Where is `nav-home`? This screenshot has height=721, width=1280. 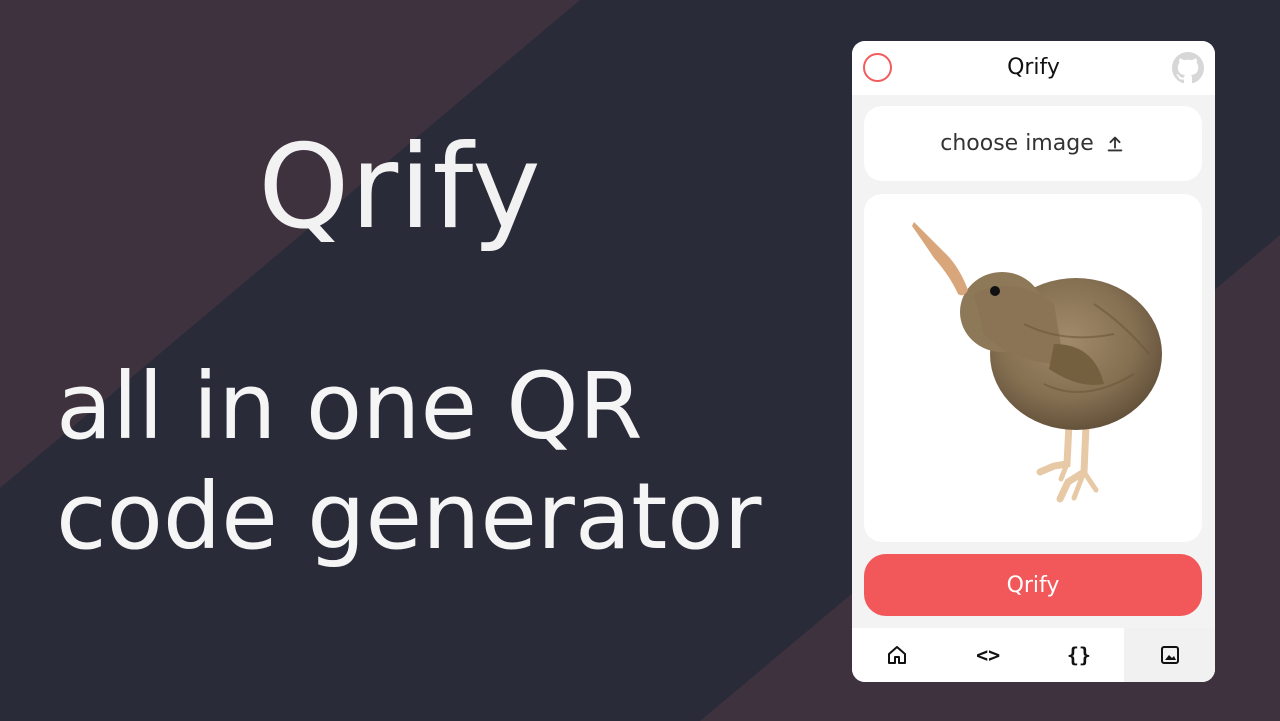 nav-home is located at coordinates (897, 655).